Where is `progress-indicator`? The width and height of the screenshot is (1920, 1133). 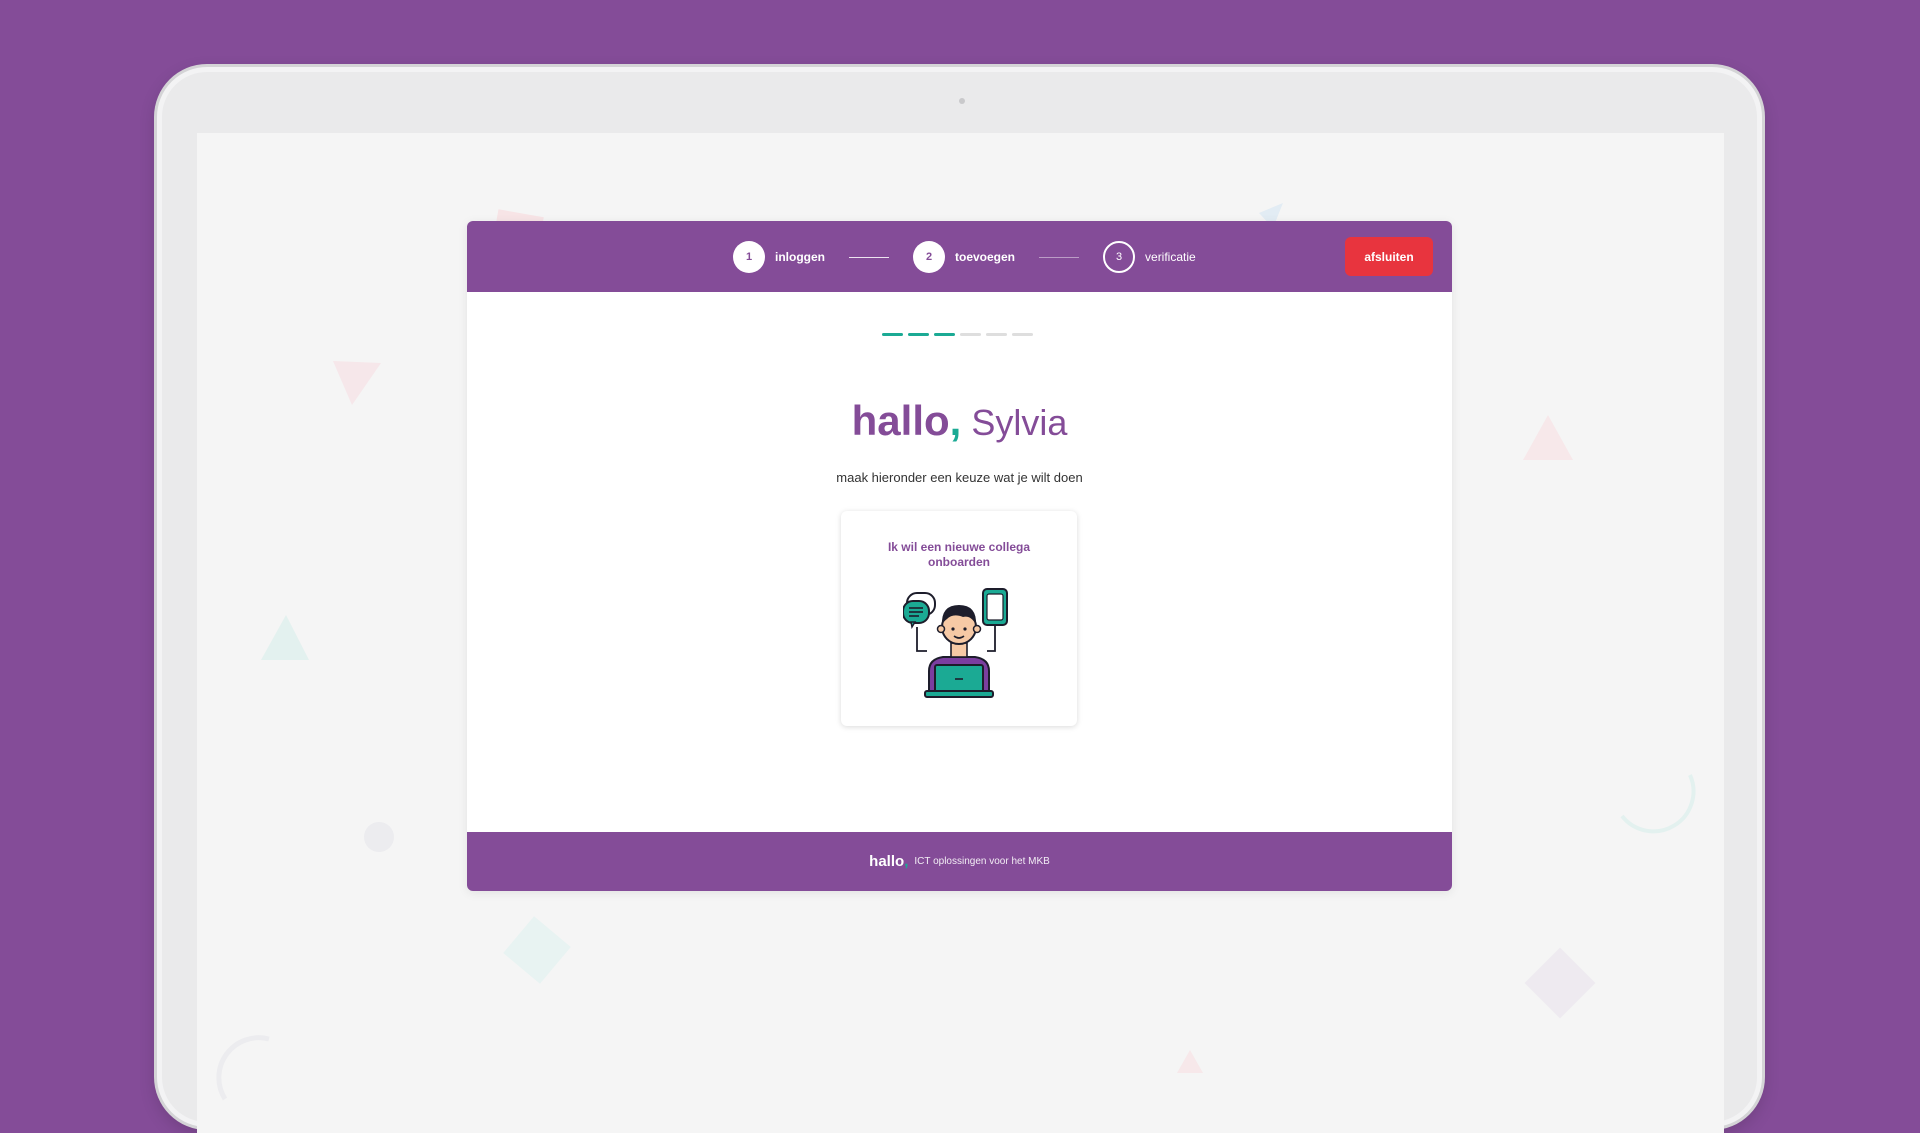 progress-indicator is located at coordinates (960, 334).